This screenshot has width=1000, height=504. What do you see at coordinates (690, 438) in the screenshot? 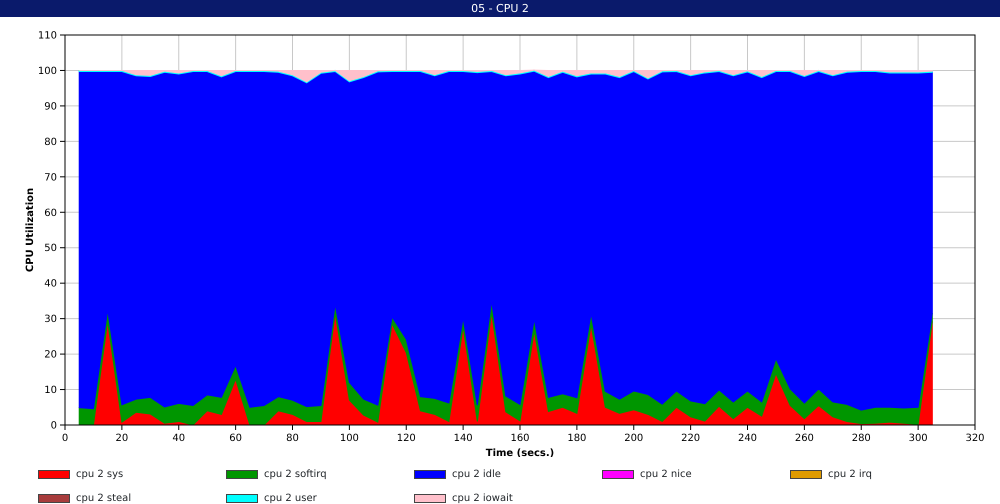
I see `tick-label: 220` at bounding box center [690, 438].